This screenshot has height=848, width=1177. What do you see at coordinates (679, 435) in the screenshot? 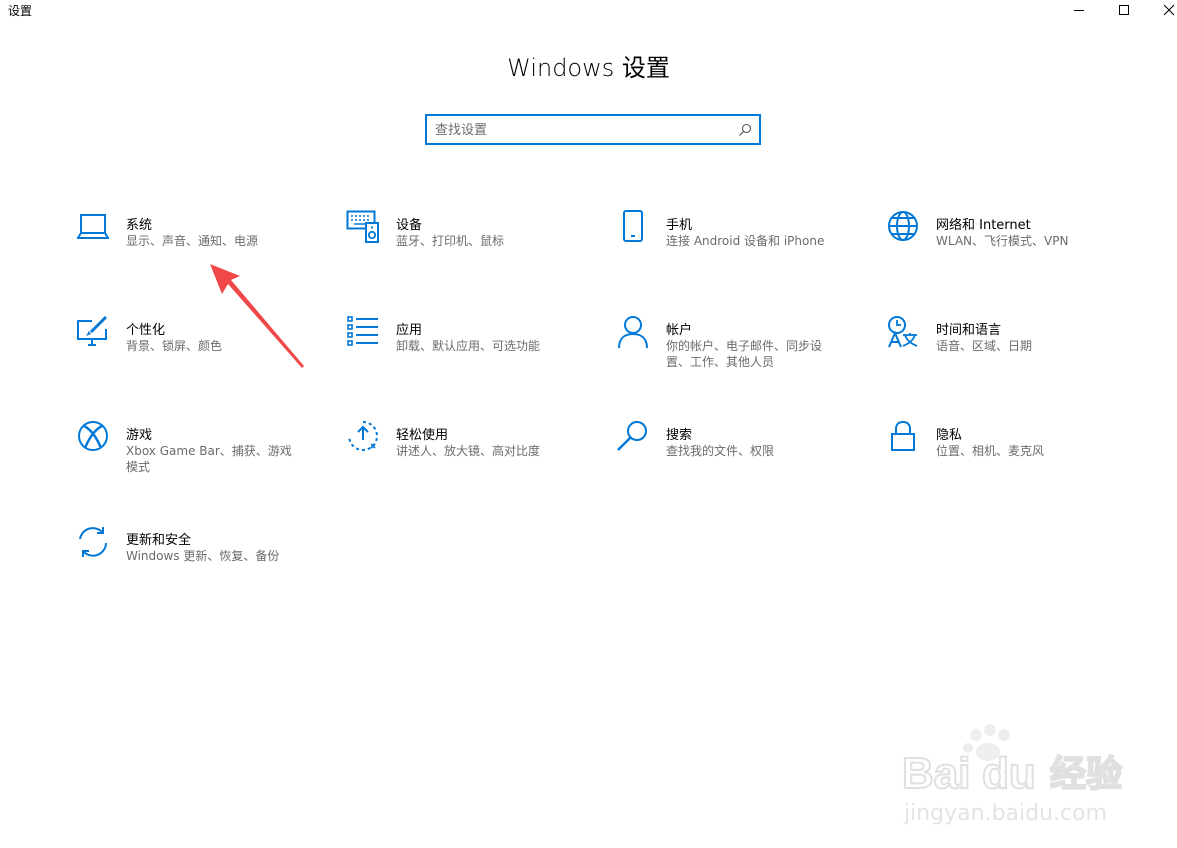
I see `tile-title: 搜索` at bounding box center [679, 435].